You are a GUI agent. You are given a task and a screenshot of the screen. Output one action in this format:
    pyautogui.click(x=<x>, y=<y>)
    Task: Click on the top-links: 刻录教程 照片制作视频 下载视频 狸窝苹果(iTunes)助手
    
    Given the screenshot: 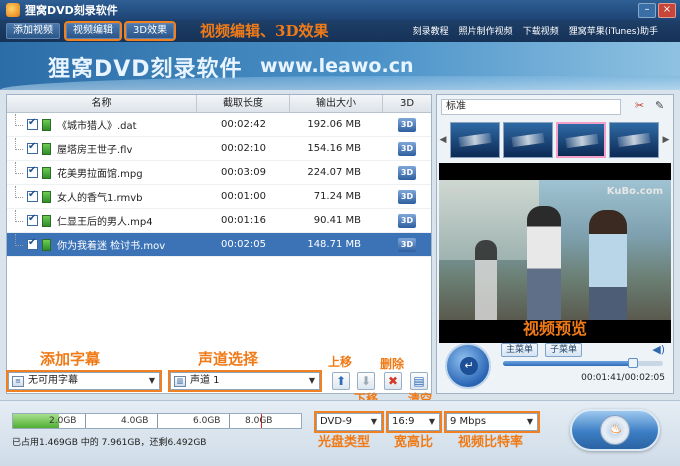 What is the action you would take?
    pyautogui.click(x=535, y=30)
    